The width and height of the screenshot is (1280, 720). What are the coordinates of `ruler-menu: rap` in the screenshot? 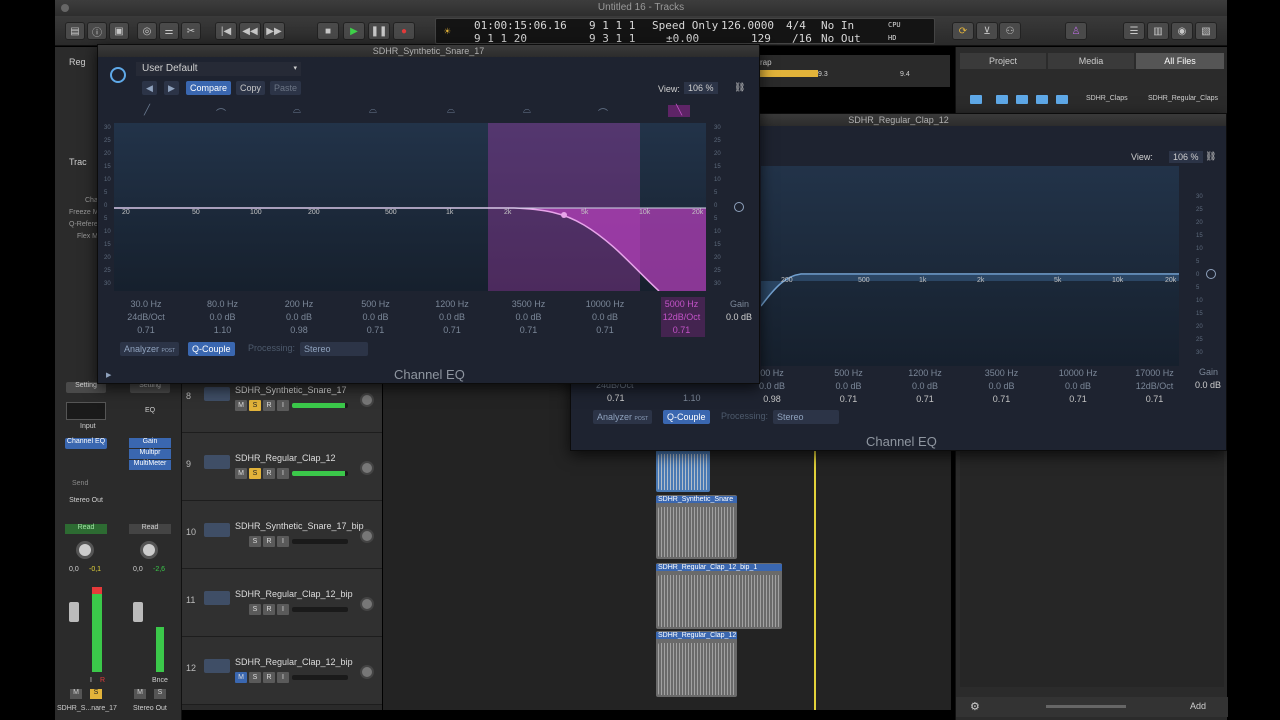 It's located at (766, 62).